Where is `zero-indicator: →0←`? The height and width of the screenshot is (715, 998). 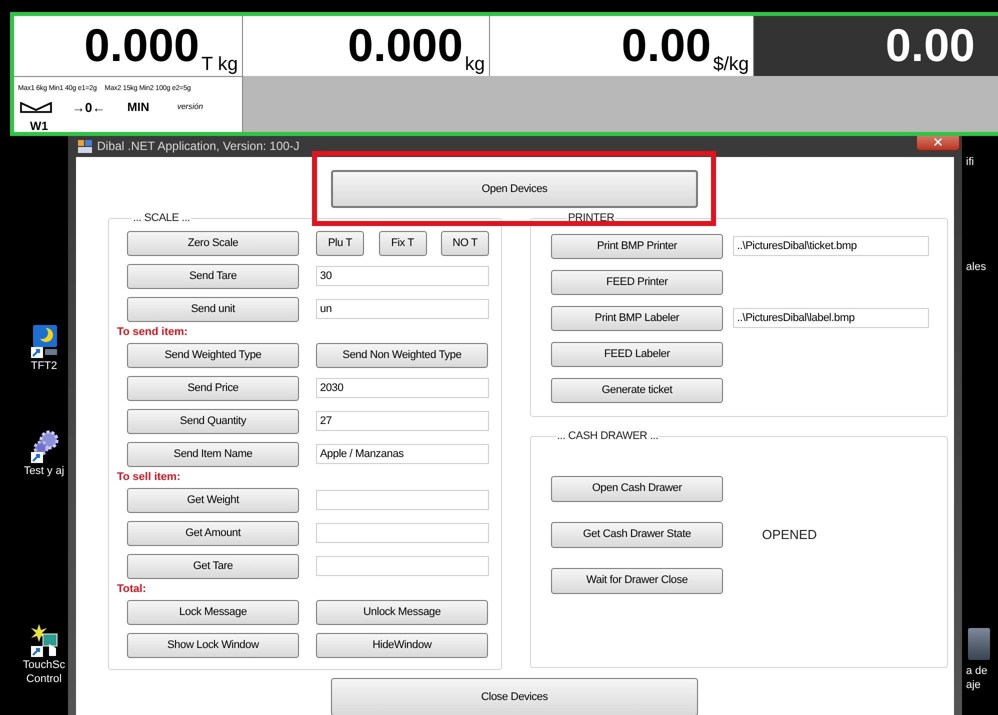 zero-indicator: →0← is located at coordinates (89, 107).